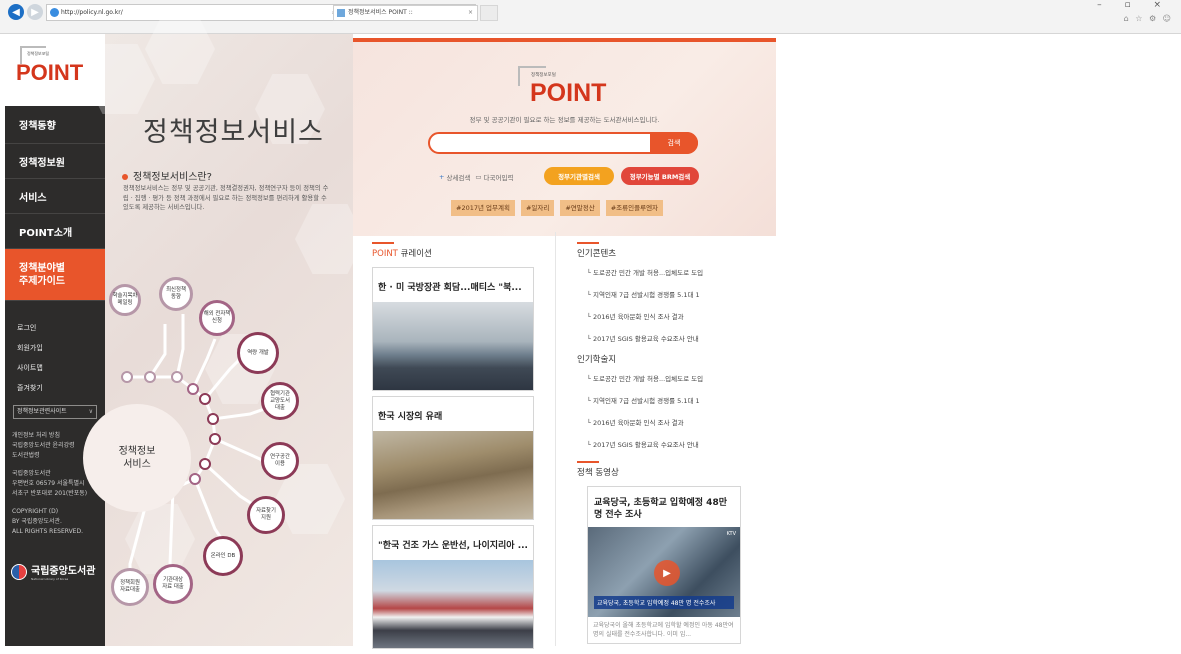 This screenshot has height=654, width=1181. What do you see at coordinates (442, 177) in the screenshot?
I see `plus-icon: +` at bounding box center [442, 177].